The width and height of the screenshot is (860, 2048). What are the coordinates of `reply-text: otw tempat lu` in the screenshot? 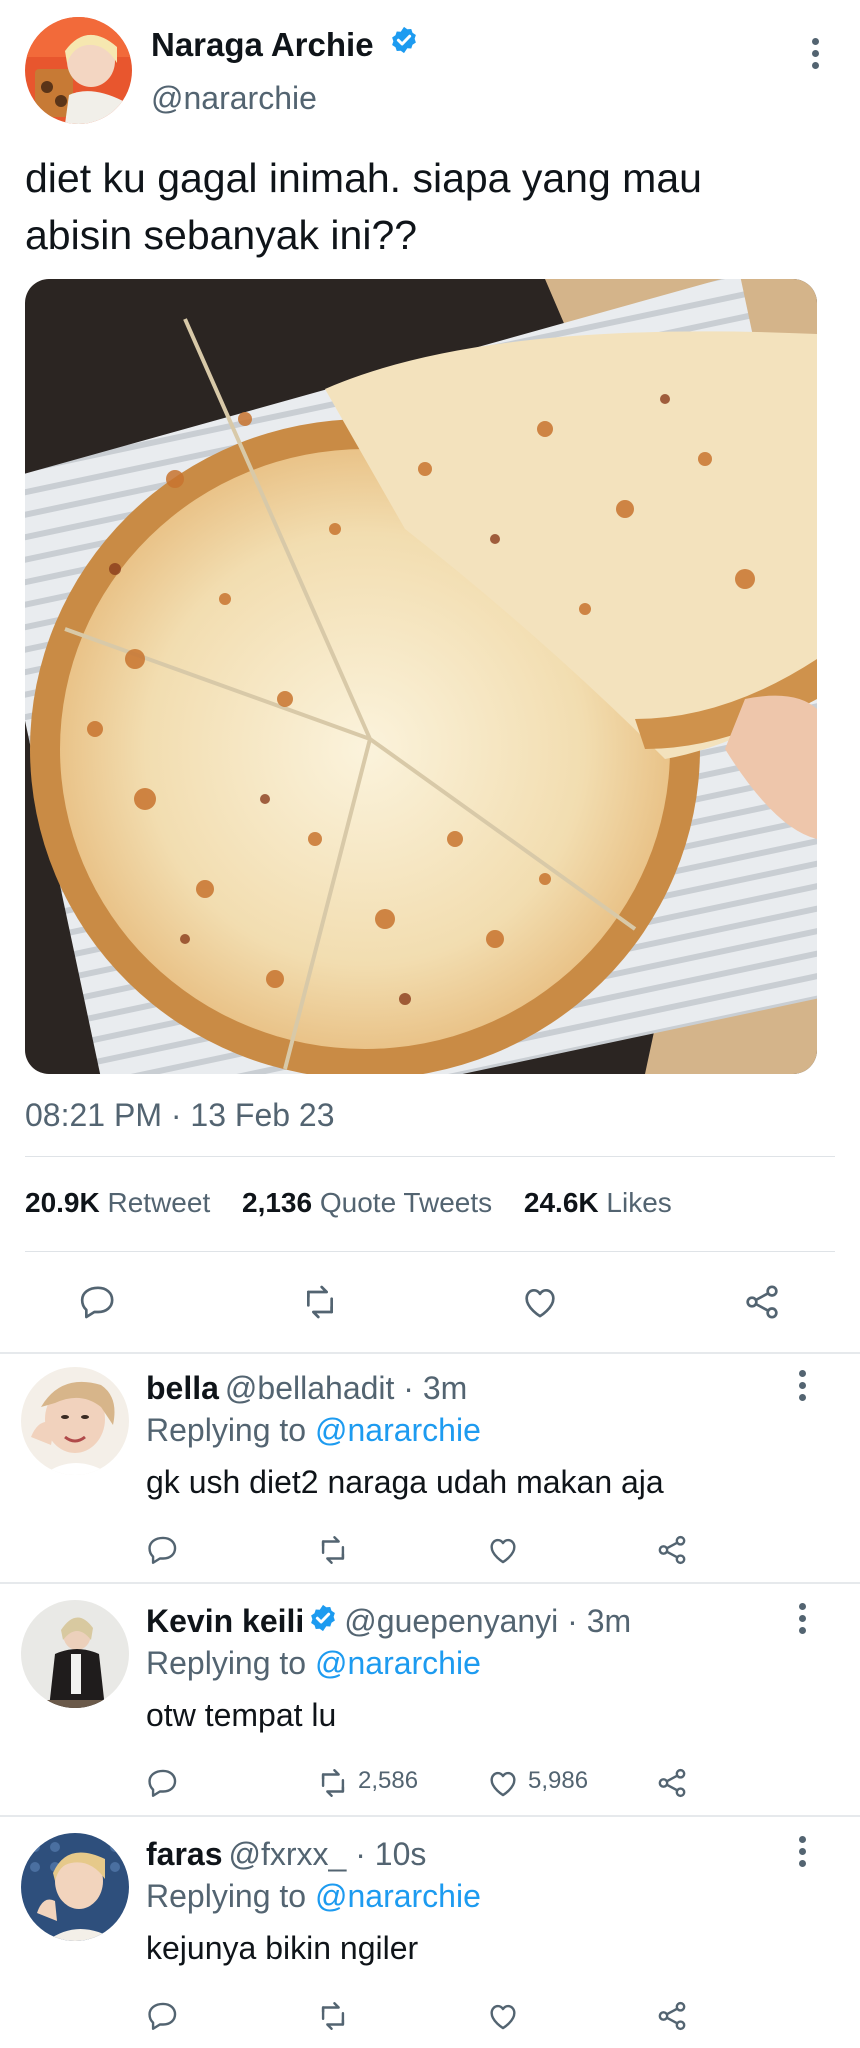 It's located at (241, 1715).